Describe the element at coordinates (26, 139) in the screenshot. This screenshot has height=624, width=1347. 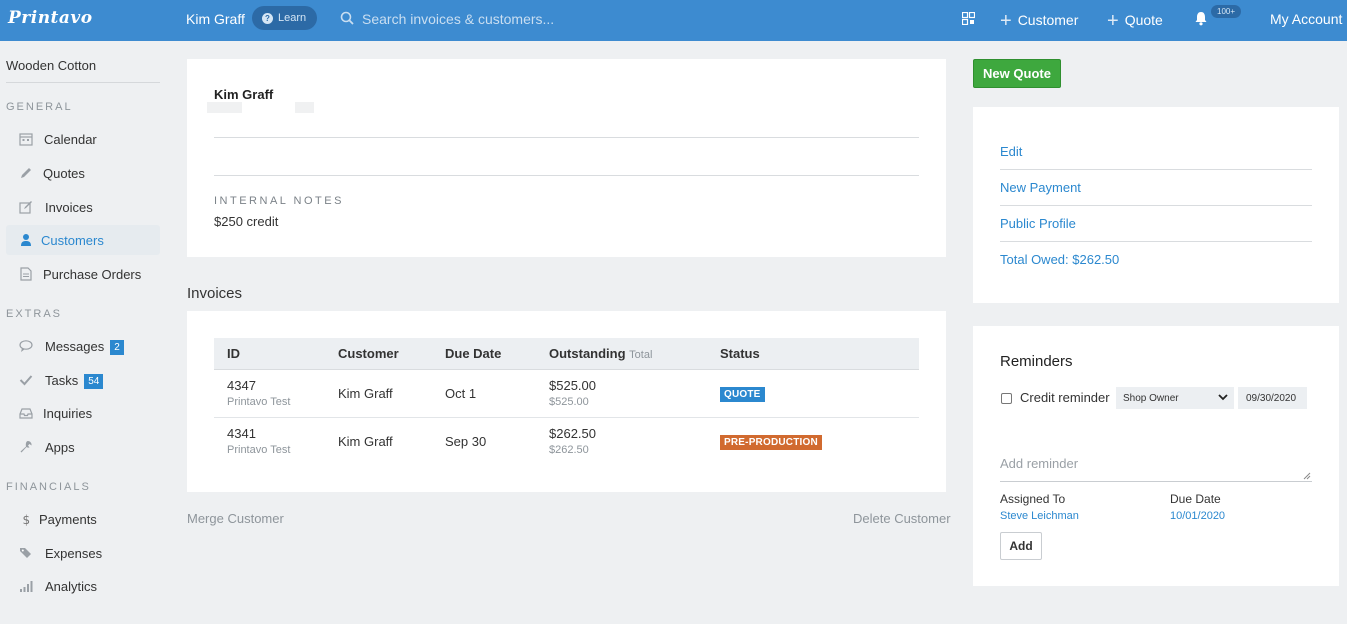
I see `calendar-icon` at that location.